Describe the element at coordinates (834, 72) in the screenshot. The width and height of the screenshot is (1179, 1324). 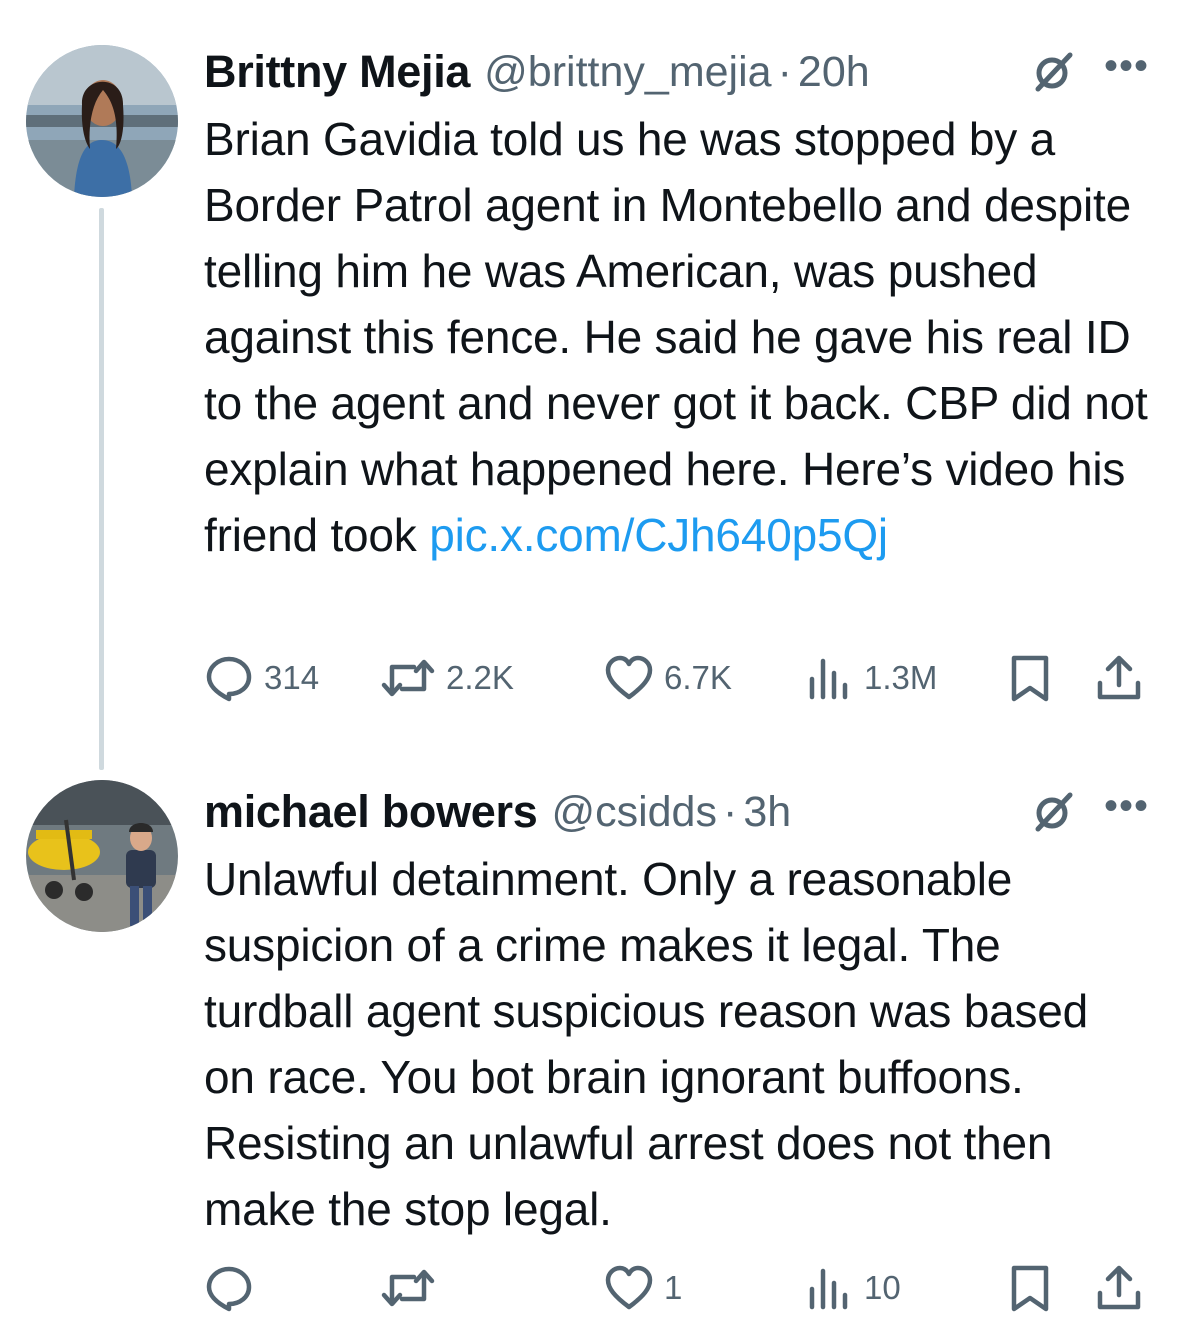
I see `timestamp: 20h` at that location.